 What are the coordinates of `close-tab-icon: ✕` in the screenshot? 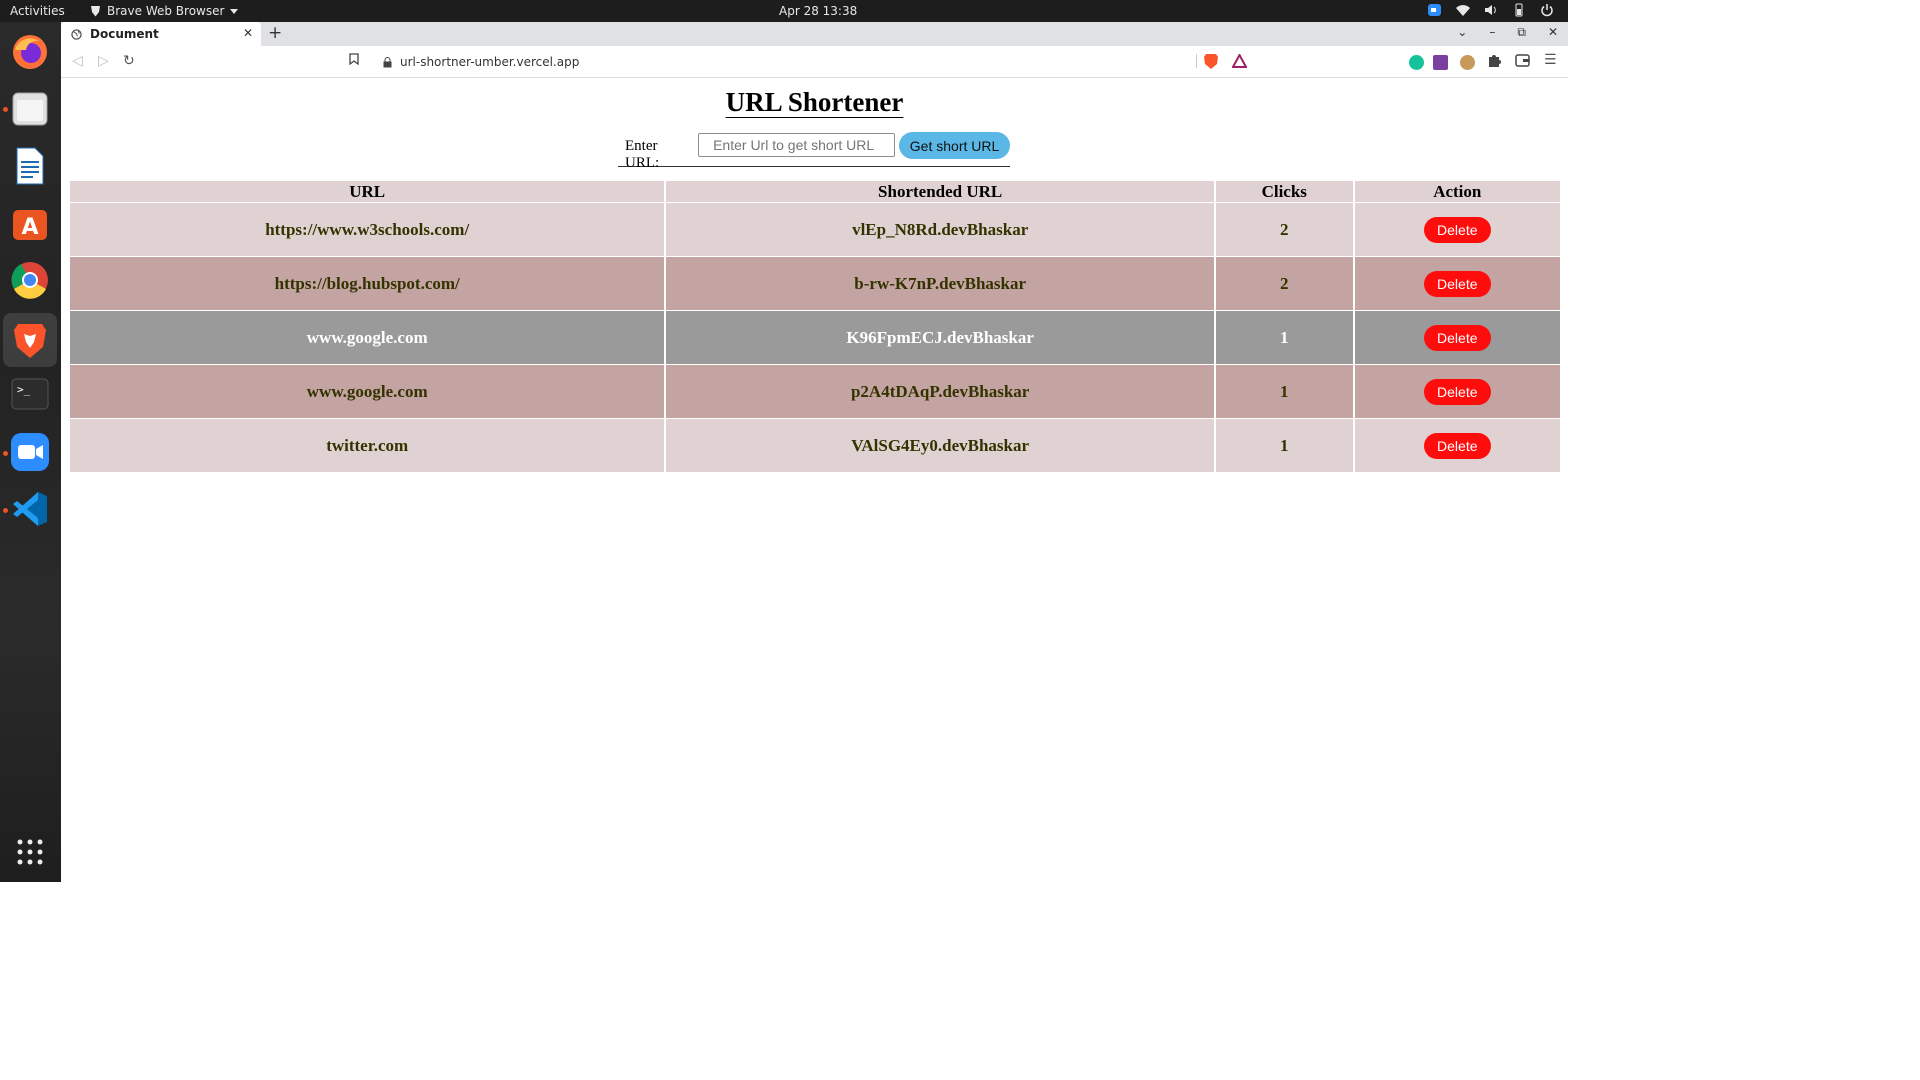 It's located at (248, 33).